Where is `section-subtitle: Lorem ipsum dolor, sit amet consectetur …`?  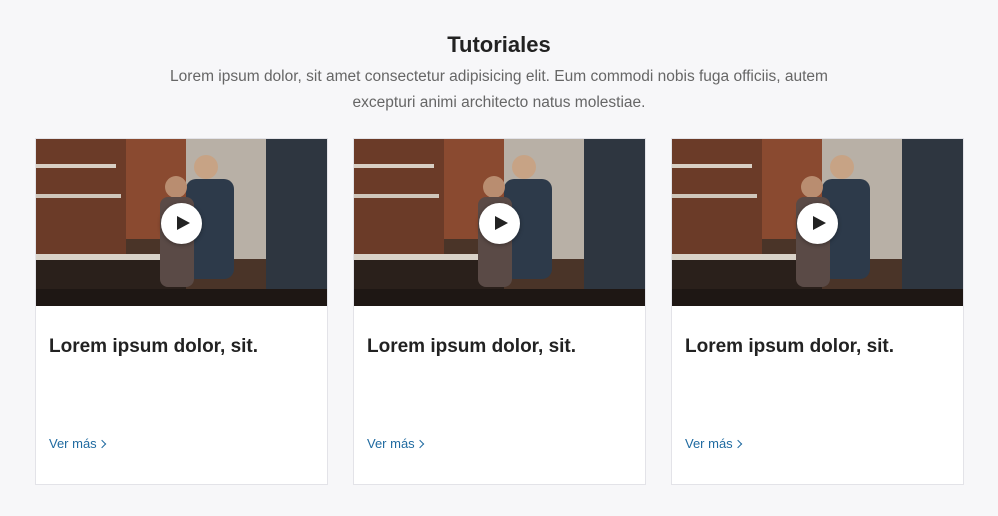
section-subtitle: Lorem ipsum dolor, sit amet consectetur … is located at coordinates (499, 89).